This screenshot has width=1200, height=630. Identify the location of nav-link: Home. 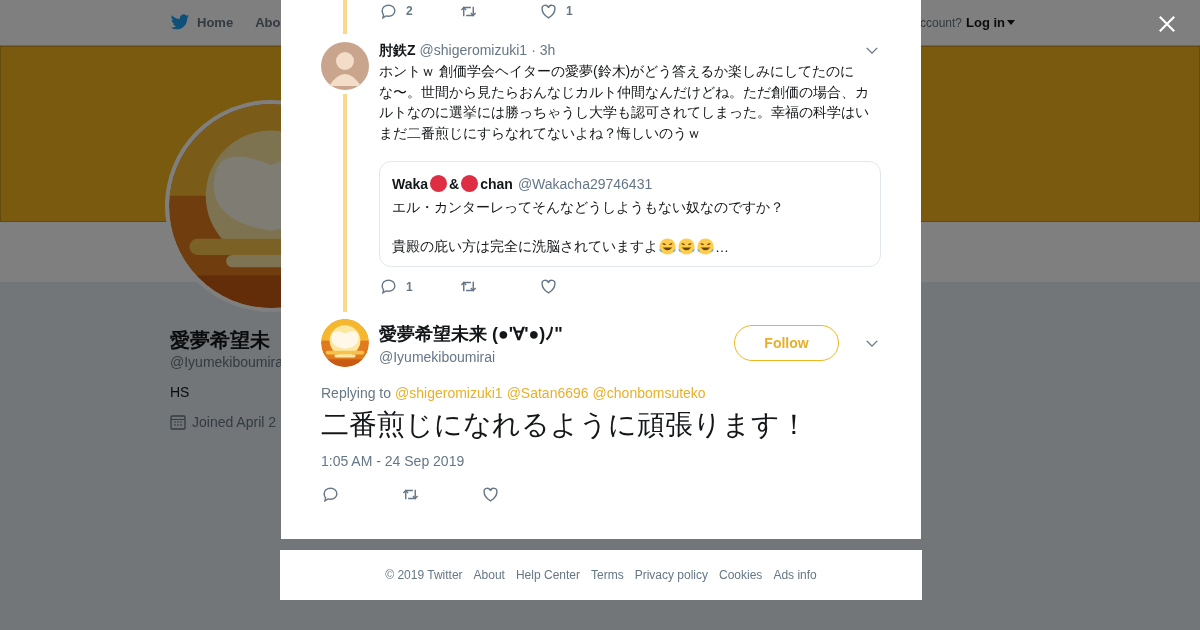
(202, 22).